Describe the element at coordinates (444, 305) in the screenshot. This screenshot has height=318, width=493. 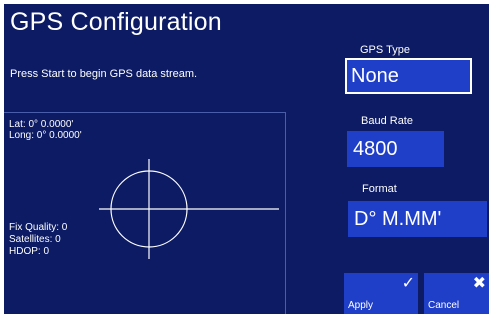
I see `cancel-button-label: Cancel` at that location.